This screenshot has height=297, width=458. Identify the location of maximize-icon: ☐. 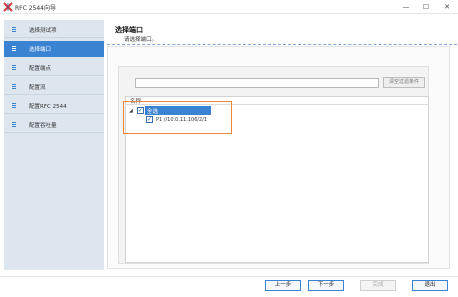
(426, 7).